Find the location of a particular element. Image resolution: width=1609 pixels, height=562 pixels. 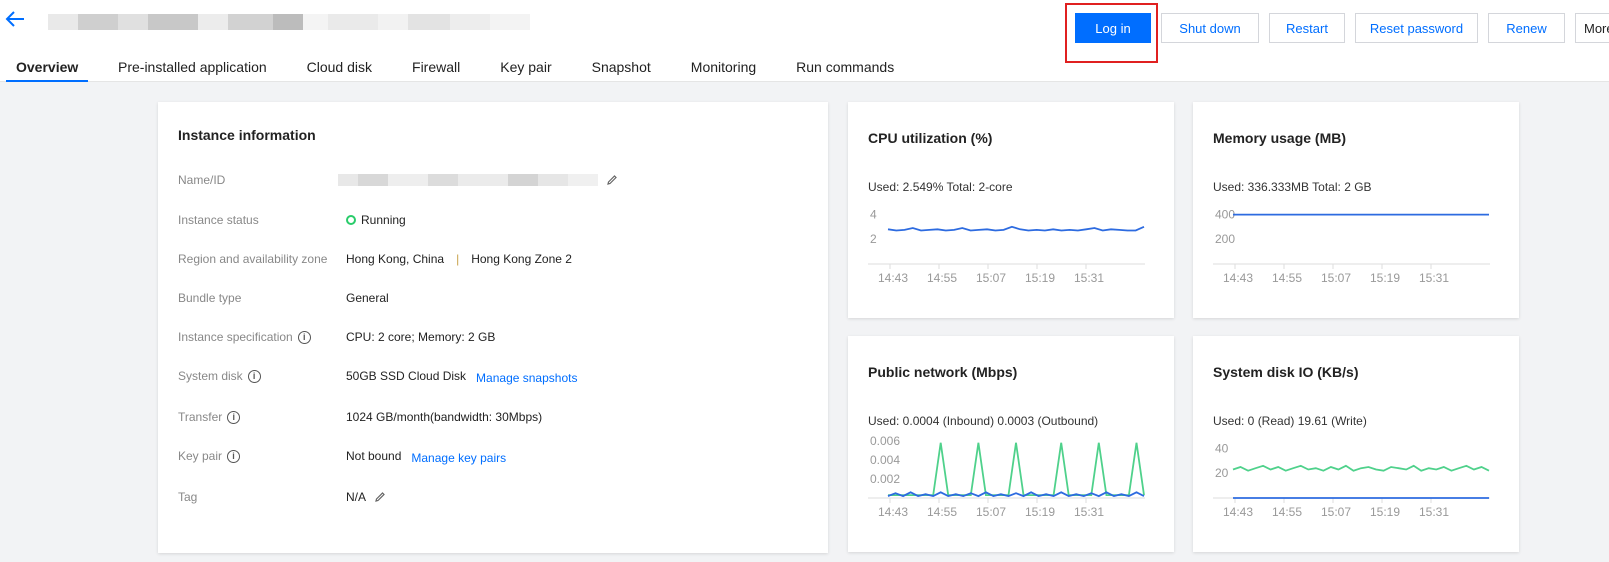

label-tag-text: Tag is located at coordinates (188, 497).